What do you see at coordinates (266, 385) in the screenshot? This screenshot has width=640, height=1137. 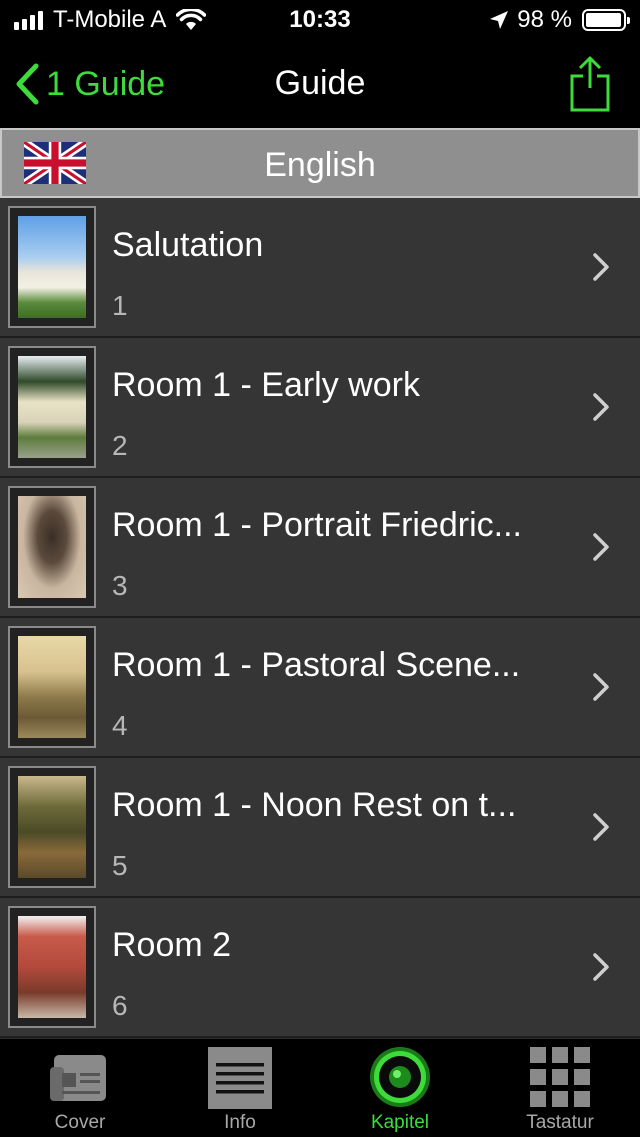 I see `item-title: Room 1 - Early work` at bounding box center [266, 385].